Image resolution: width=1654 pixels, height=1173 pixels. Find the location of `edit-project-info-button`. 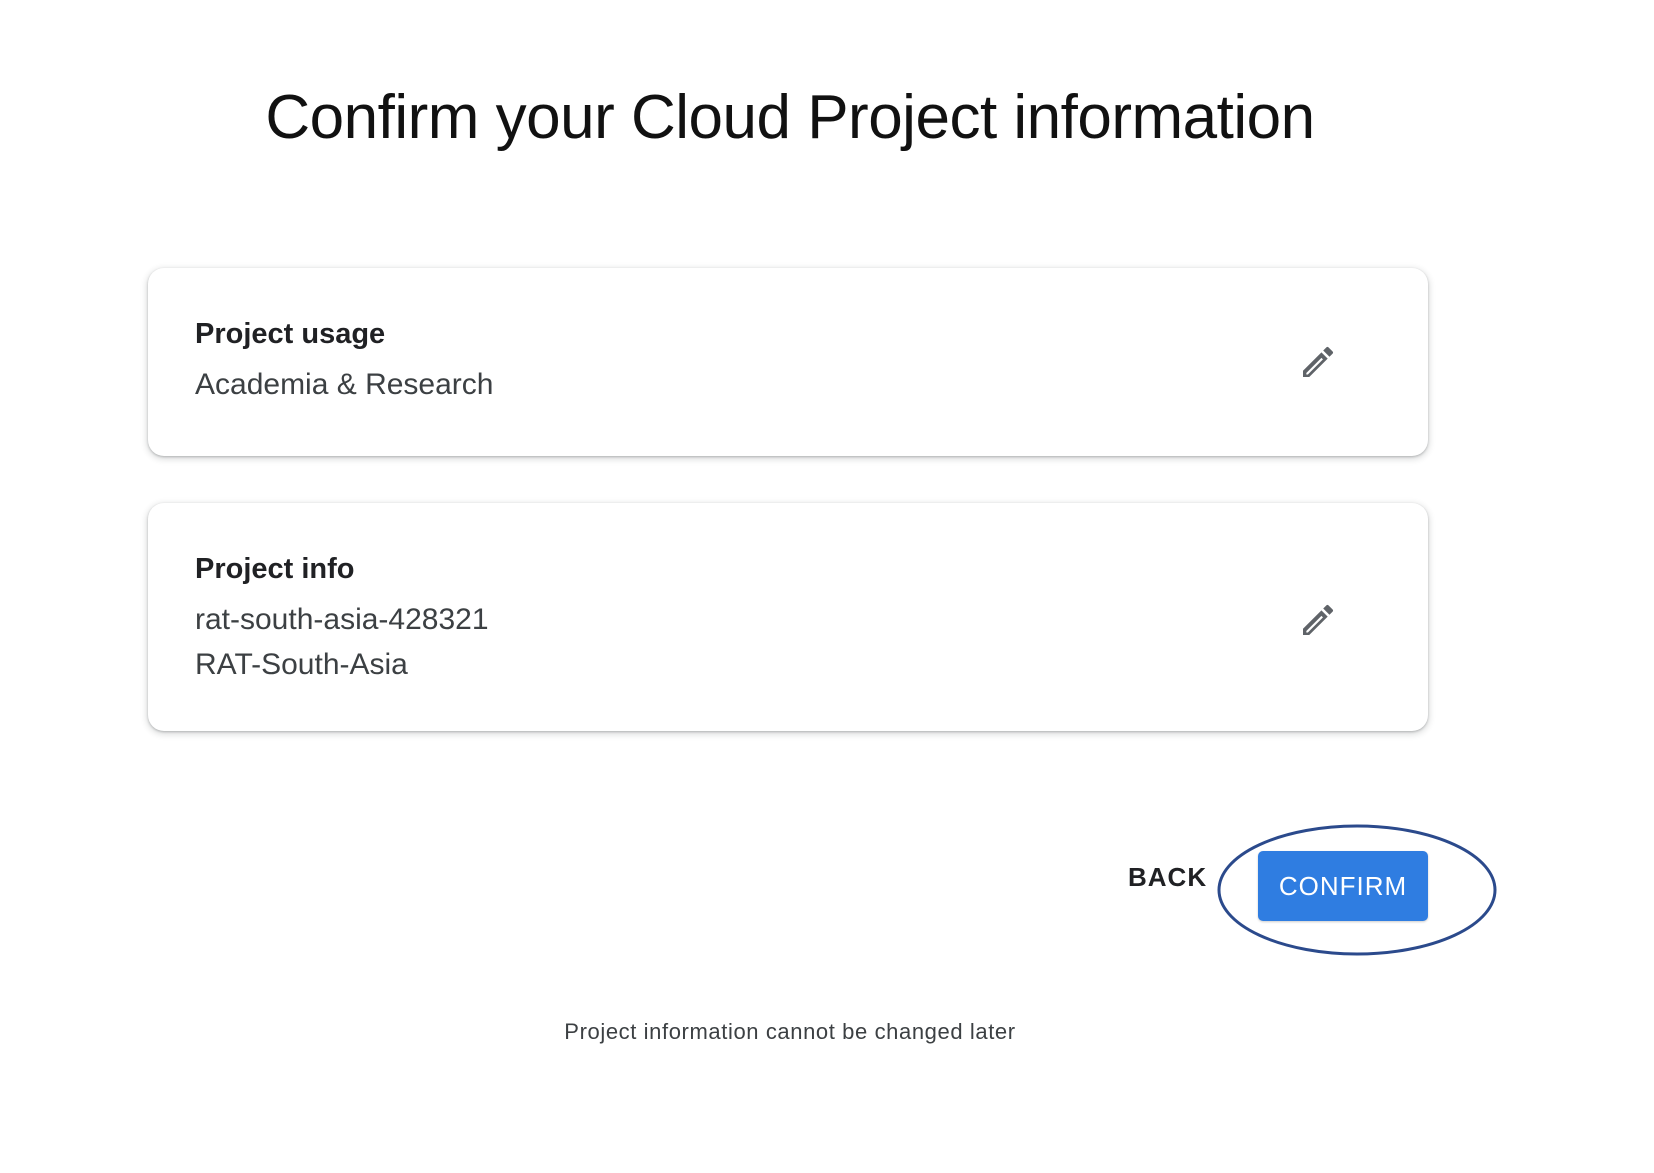

edit-project-info-button is located at coordinates (1318, 620).